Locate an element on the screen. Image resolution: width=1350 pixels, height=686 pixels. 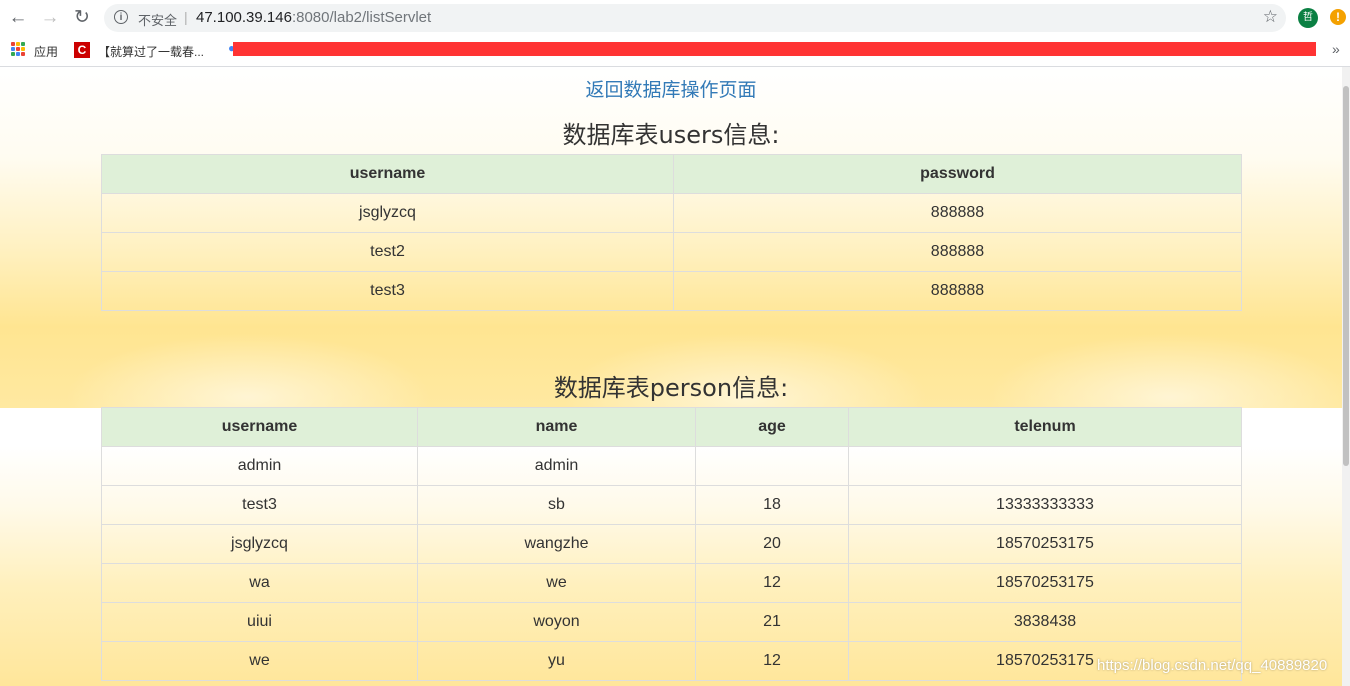
table-cell-name: we is located at coordinates (556, 583).